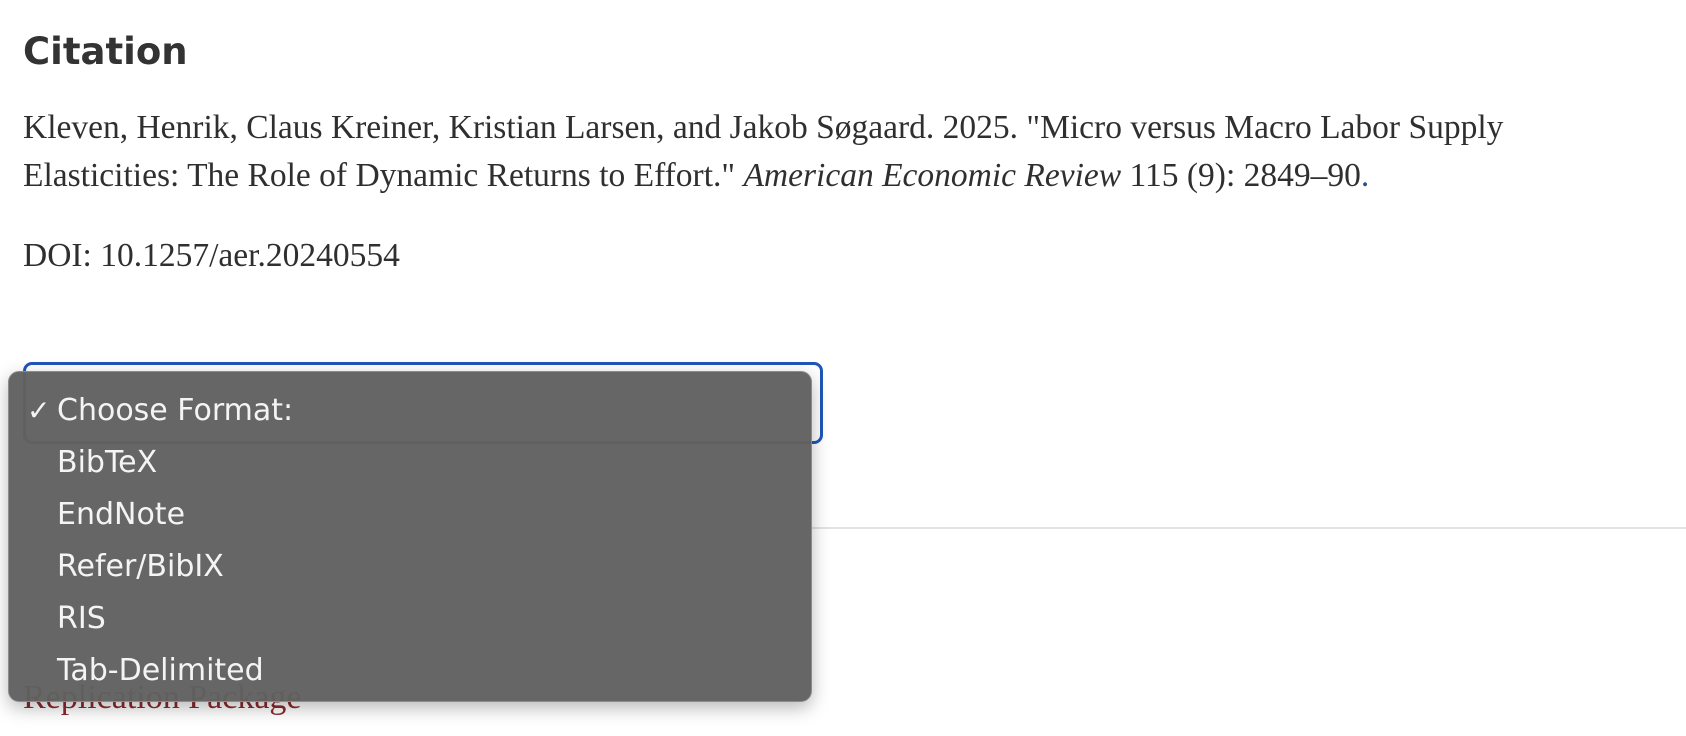  What do you see at coordinates (81, 618) in the screenshot?
I see `format-option-label: RIS` at bounding box center [81, 618].